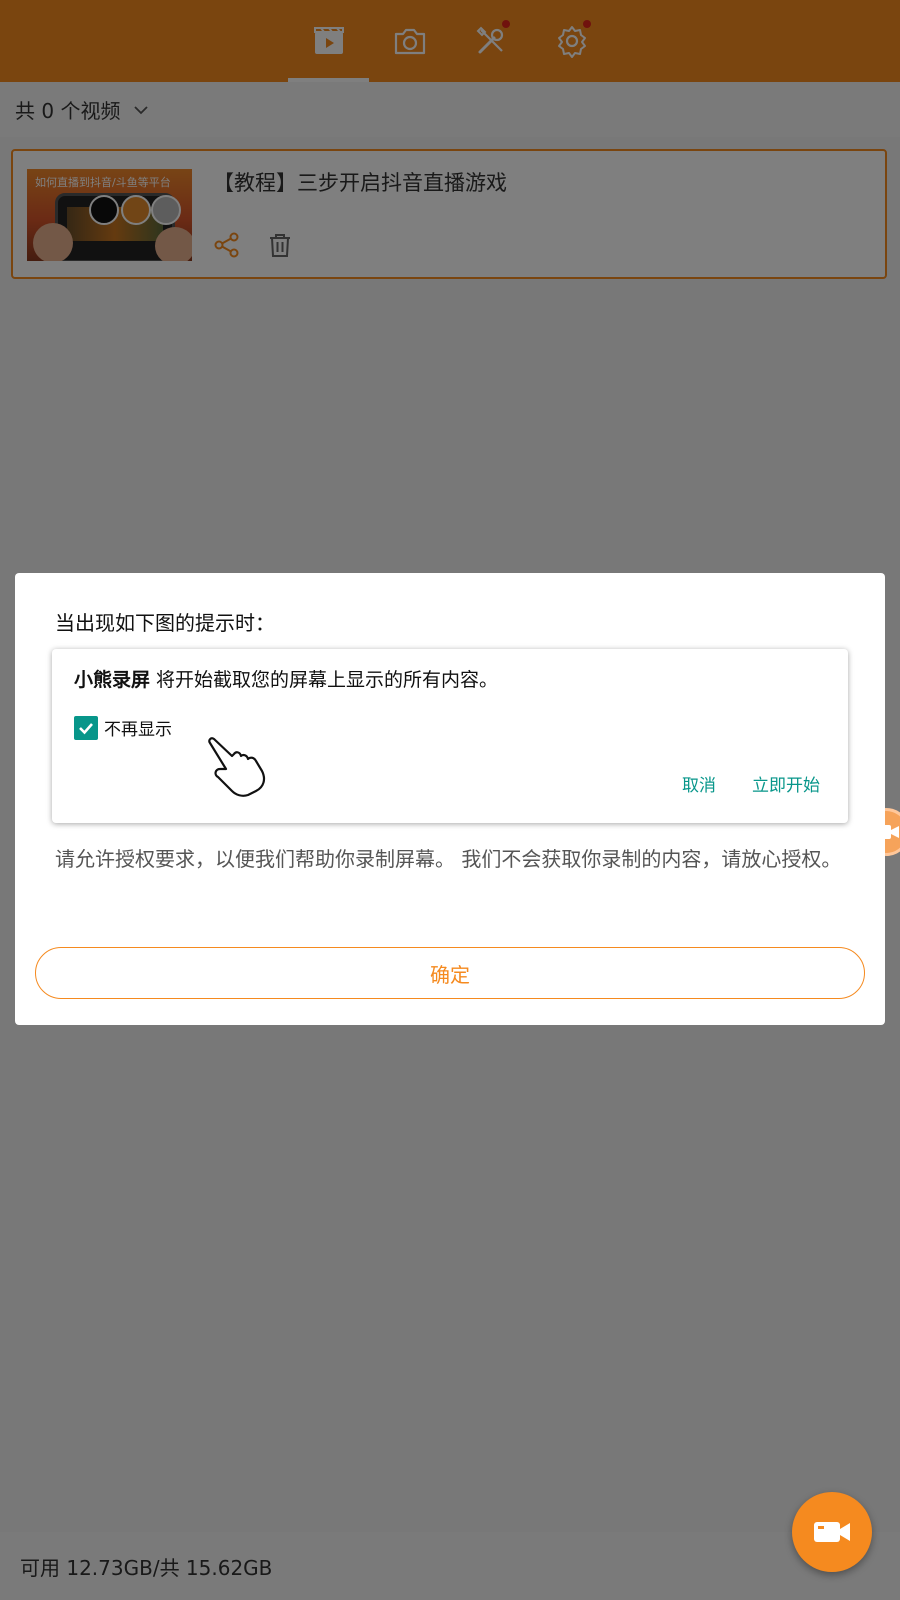 This screenshot has height=1600, width=900. What do you see at coordinates (450, 736) in the screenshot?
I see `sample-system-prompt: 小熊录屏 将开始截取您的屏幕上显示的所有内容。 不再显示 取消 立即开始` at bounding box center [450, 736].